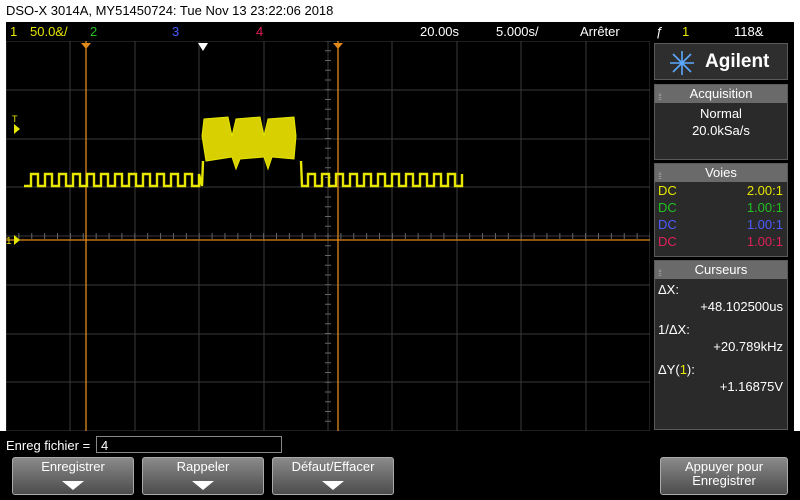  Describe the element at coordinates (721, 93) in the screenshot. I see `acquisition-header: Acquisition` at that location.